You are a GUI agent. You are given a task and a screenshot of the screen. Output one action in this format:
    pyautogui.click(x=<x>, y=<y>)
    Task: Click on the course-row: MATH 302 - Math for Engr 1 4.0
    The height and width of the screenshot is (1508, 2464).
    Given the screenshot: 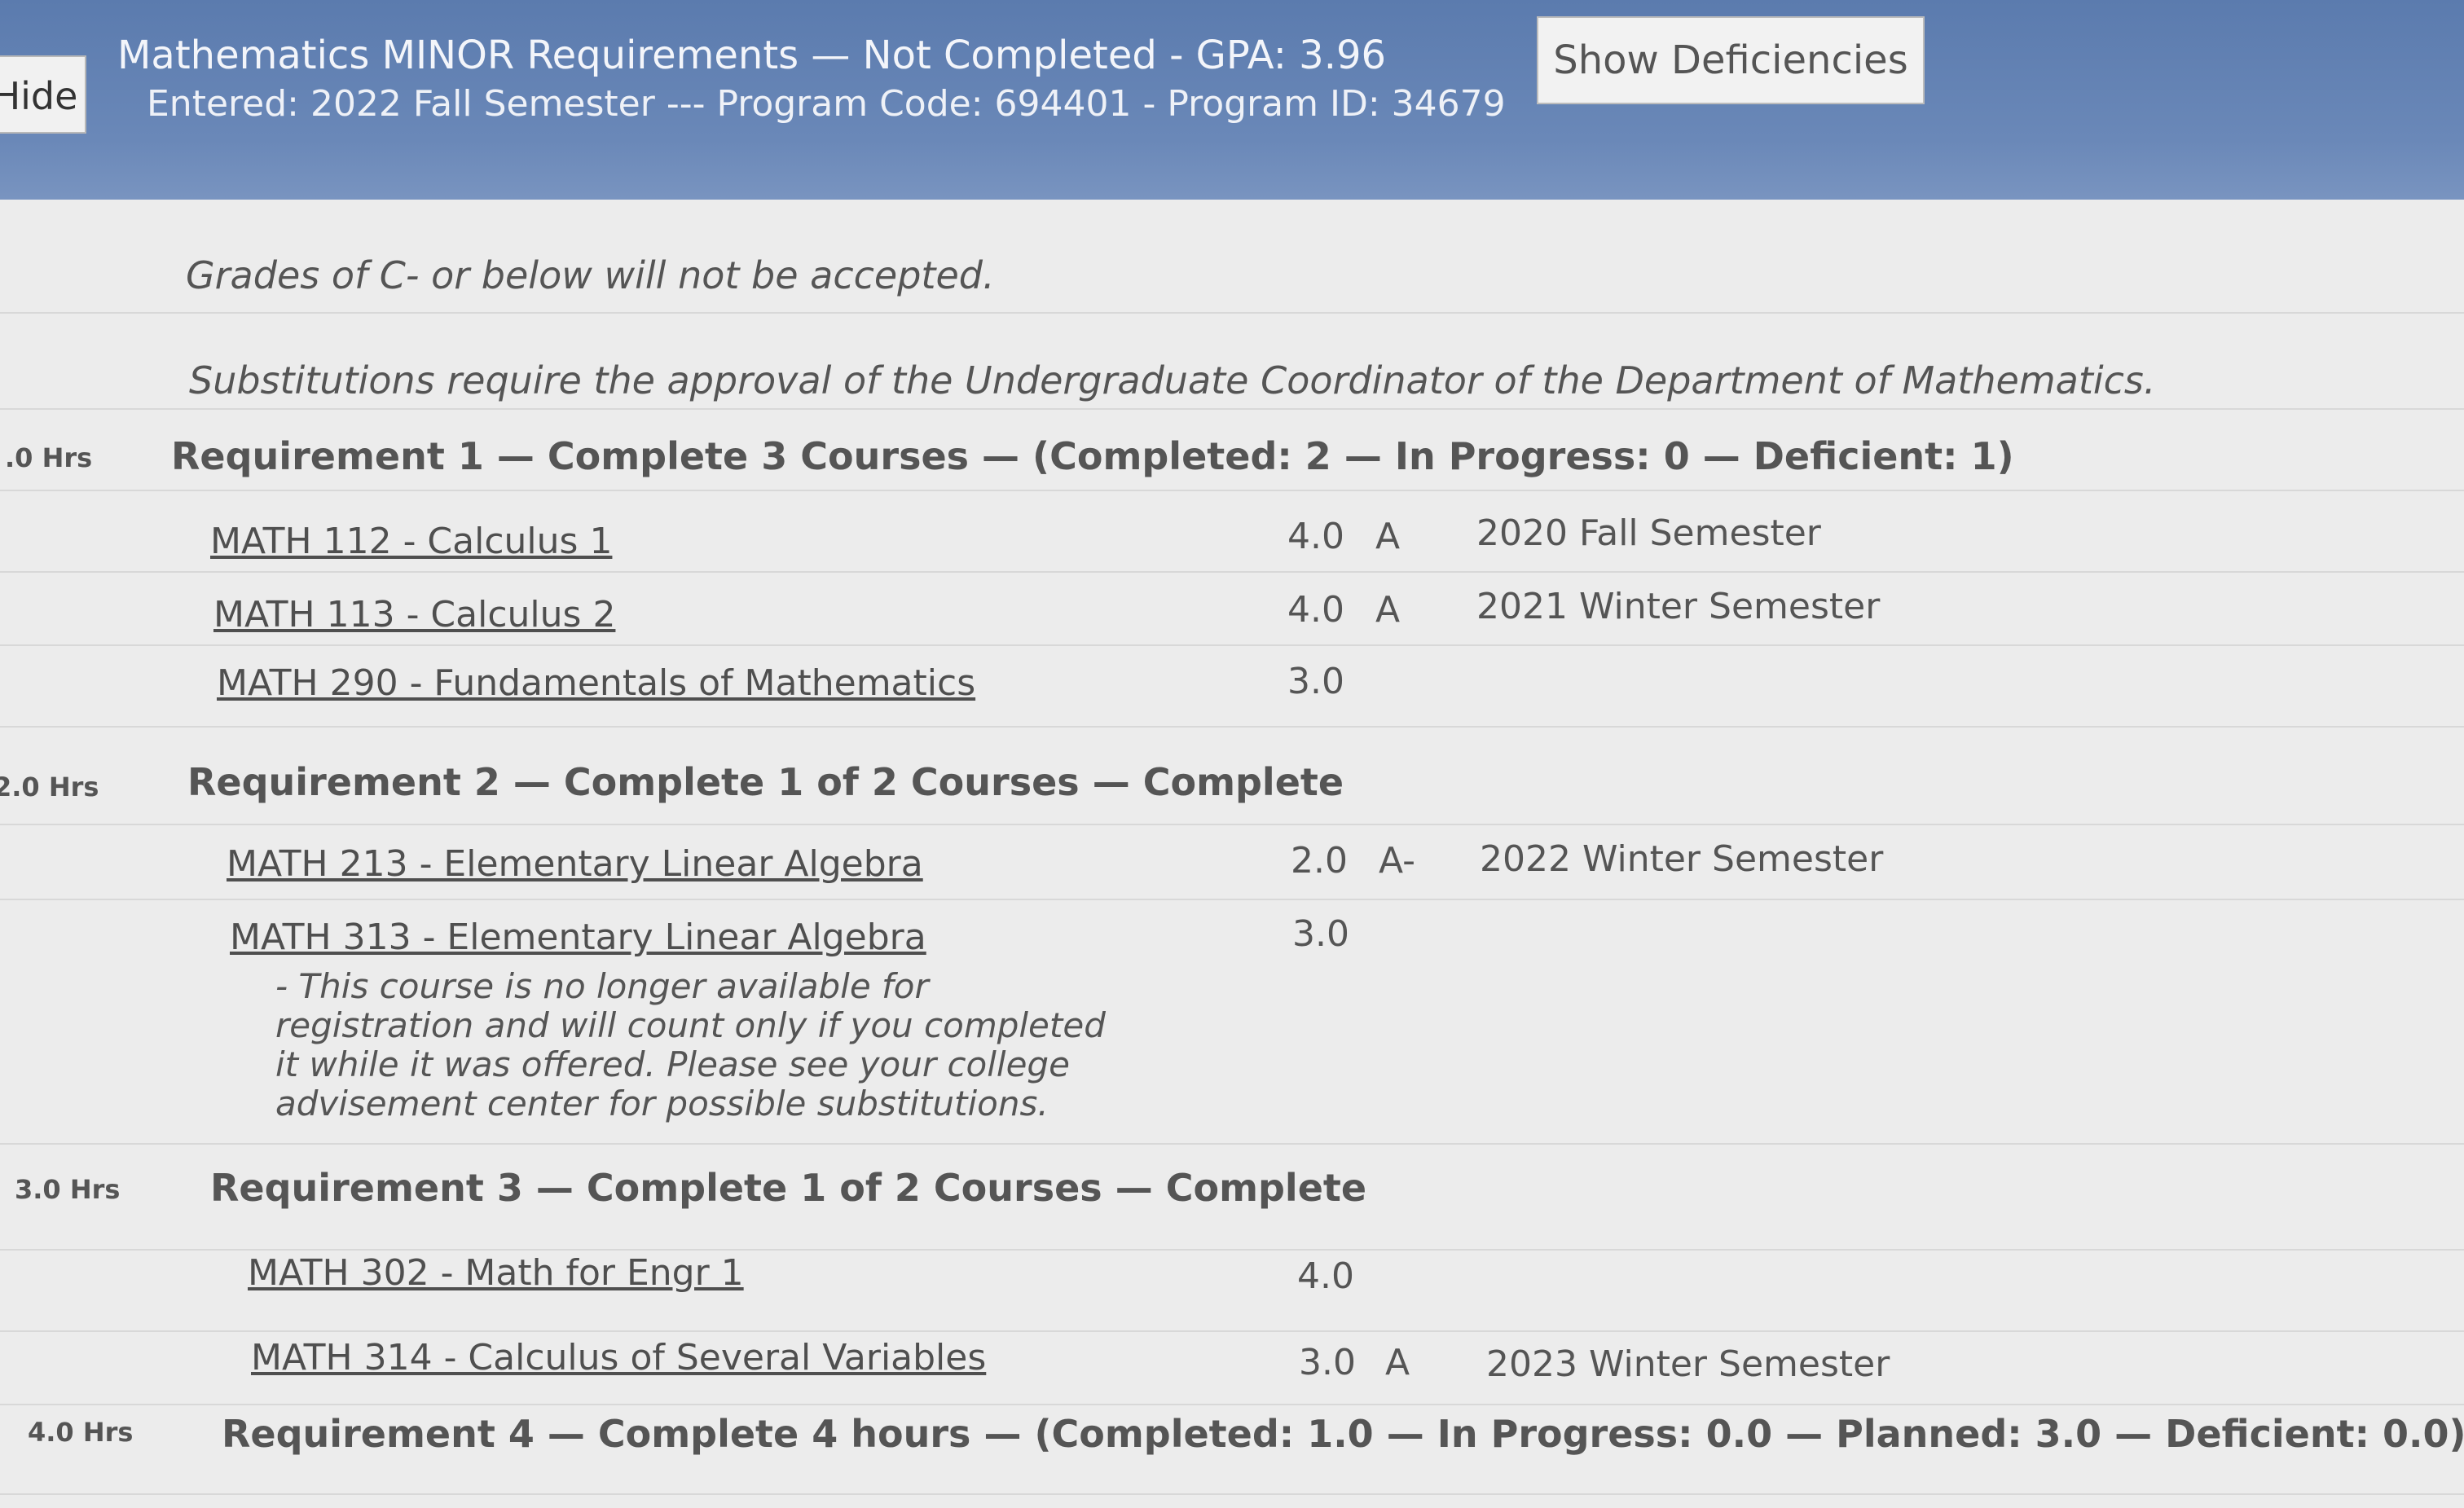 What is the action you would take?
    pyautogui.click(x=1232, y=1291)
    